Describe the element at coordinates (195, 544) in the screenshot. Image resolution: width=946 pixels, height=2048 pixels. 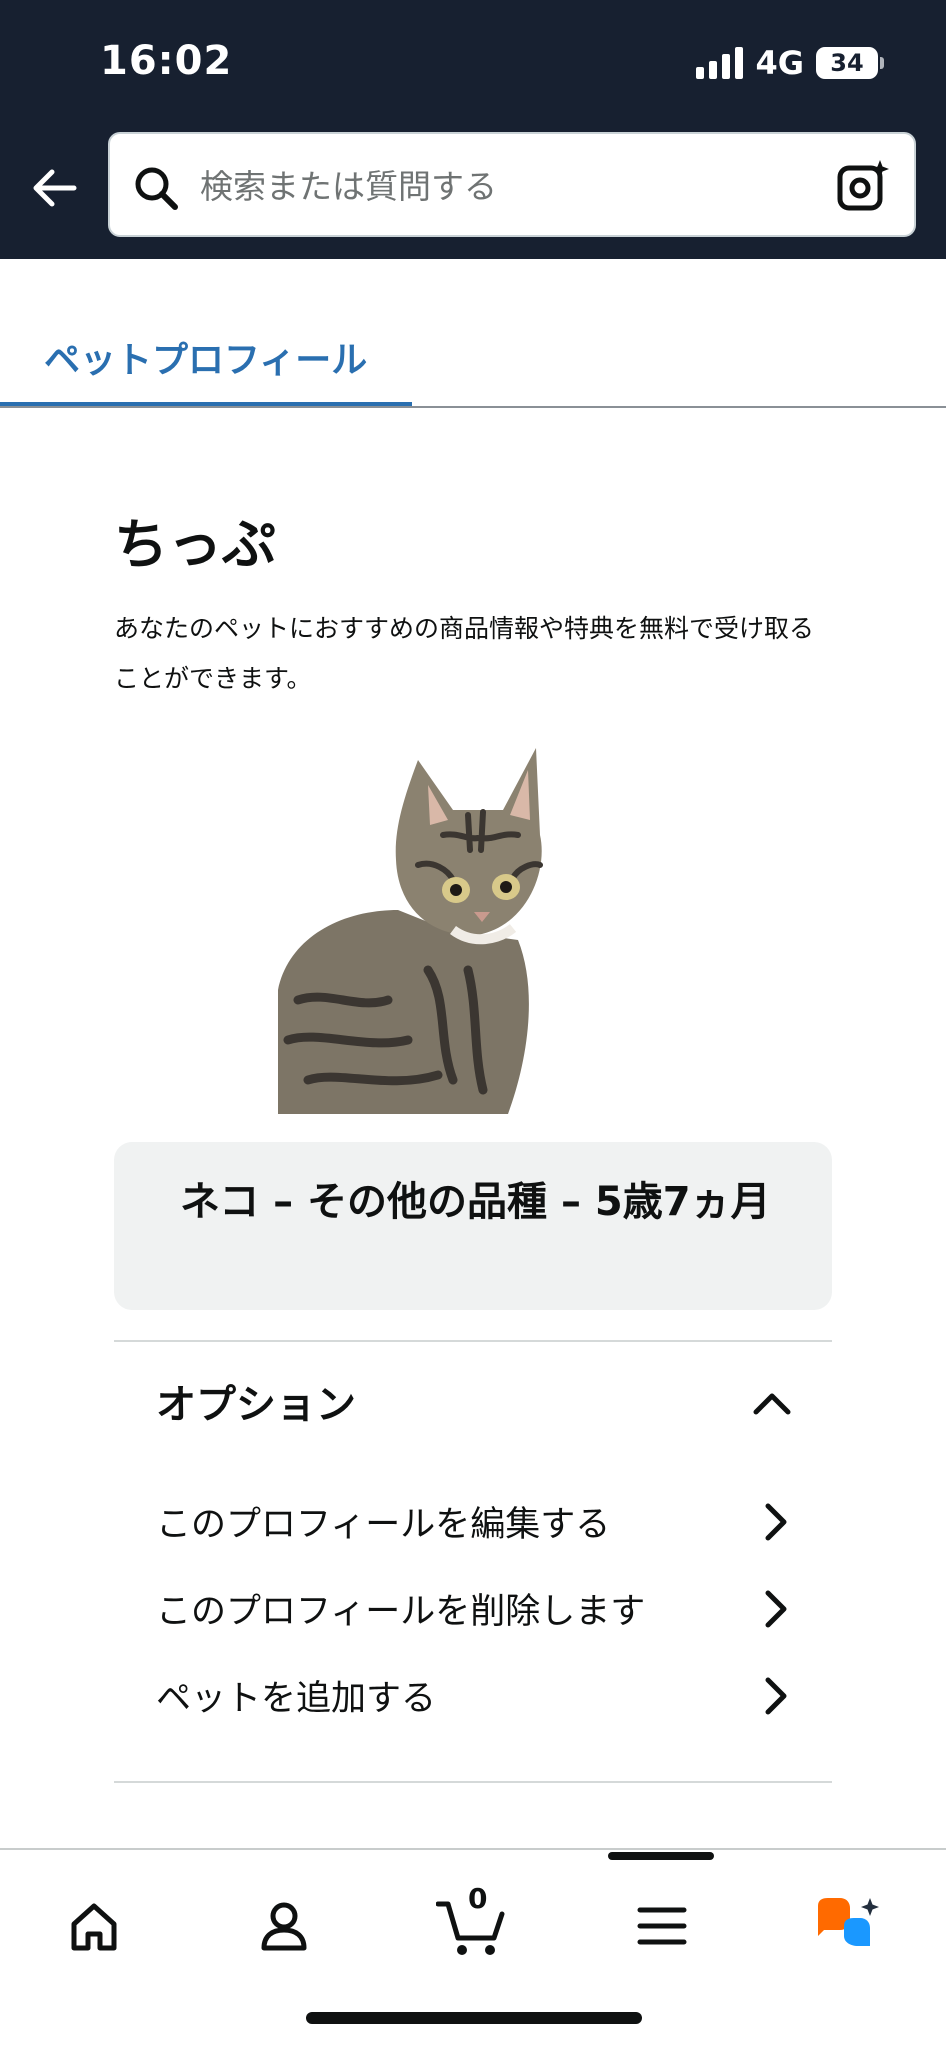
I see `pet-name: ちっぷ` at that location.